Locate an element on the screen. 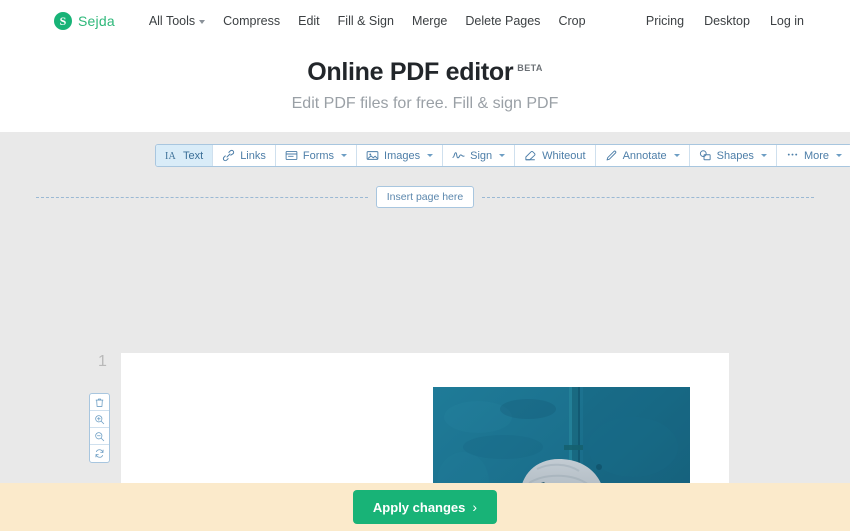 This screenshot has width=850, height=531. toolbar-item-text: I A Text is located at coordinates (185, 155).